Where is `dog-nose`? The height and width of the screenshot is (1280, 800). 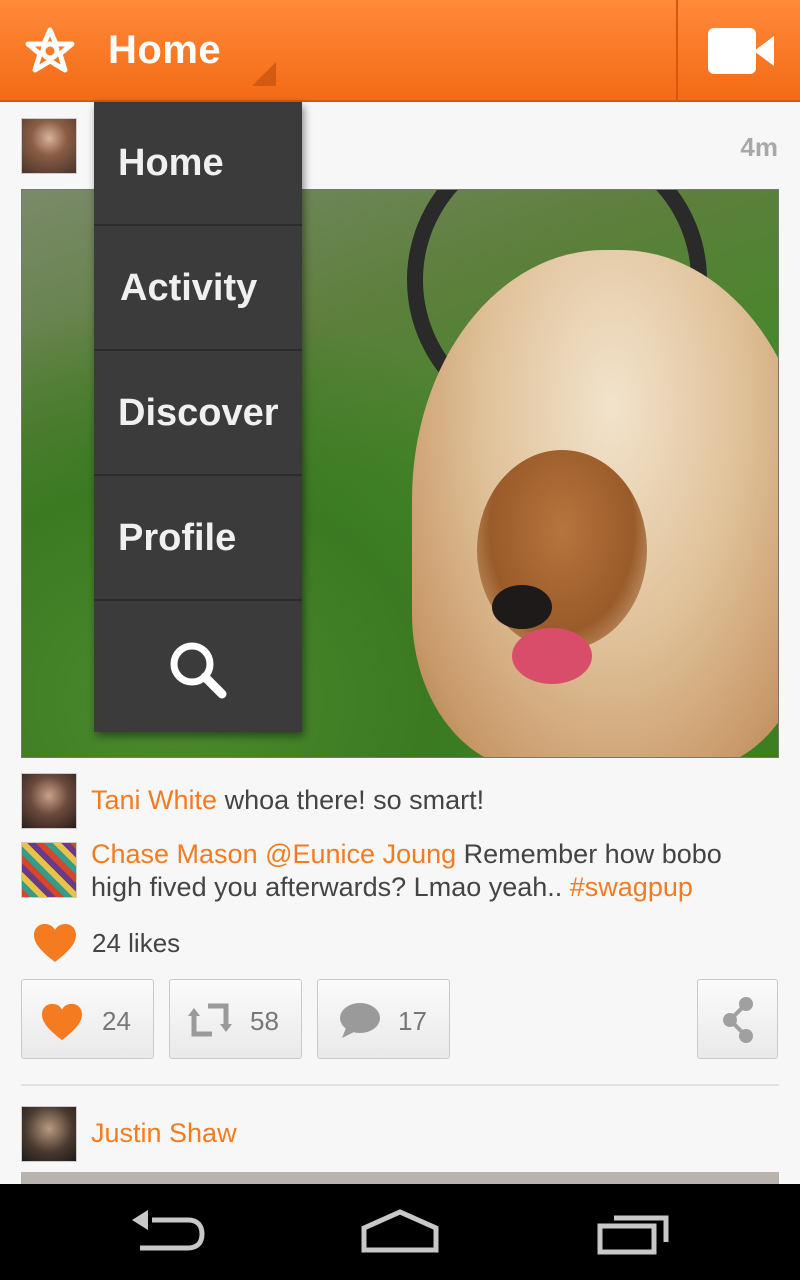
dog-nose is located at coordinates (522, 607).